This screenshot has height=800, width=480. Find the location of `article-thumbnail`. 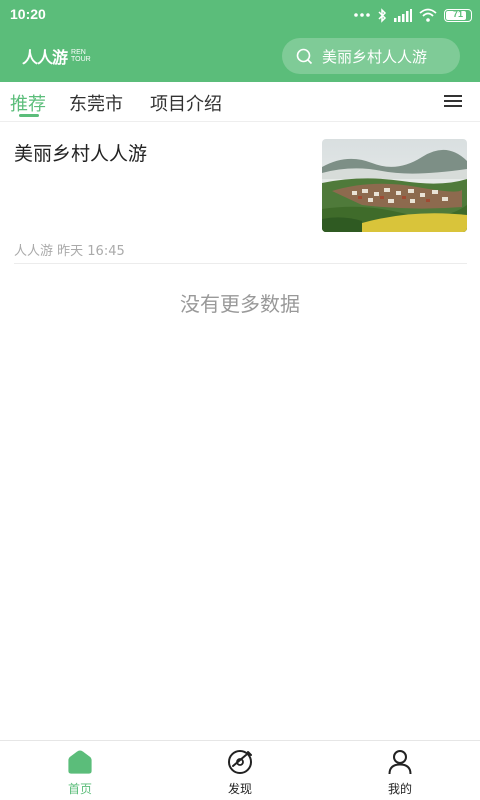

article-thumbnail is located at coordinates (394, 185).